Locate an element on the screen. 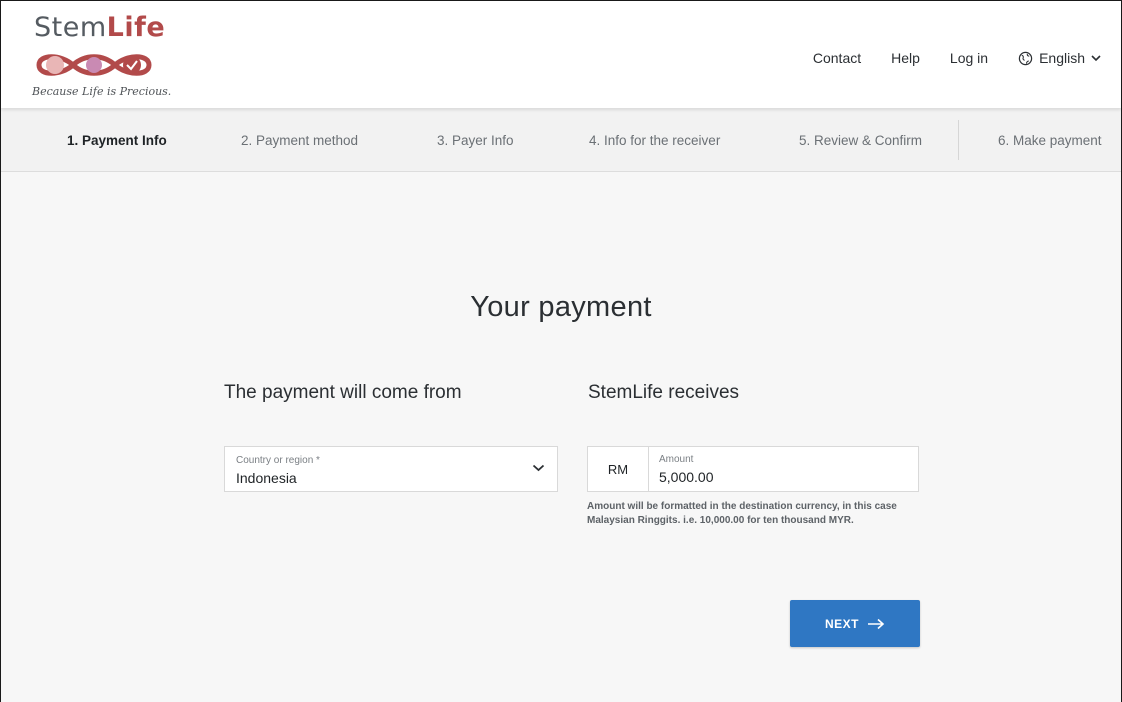 This screenshot has width=1122, height=702. stemlife-logo: StemLife Because Life is Precious. is located at coordinates (106, 59).